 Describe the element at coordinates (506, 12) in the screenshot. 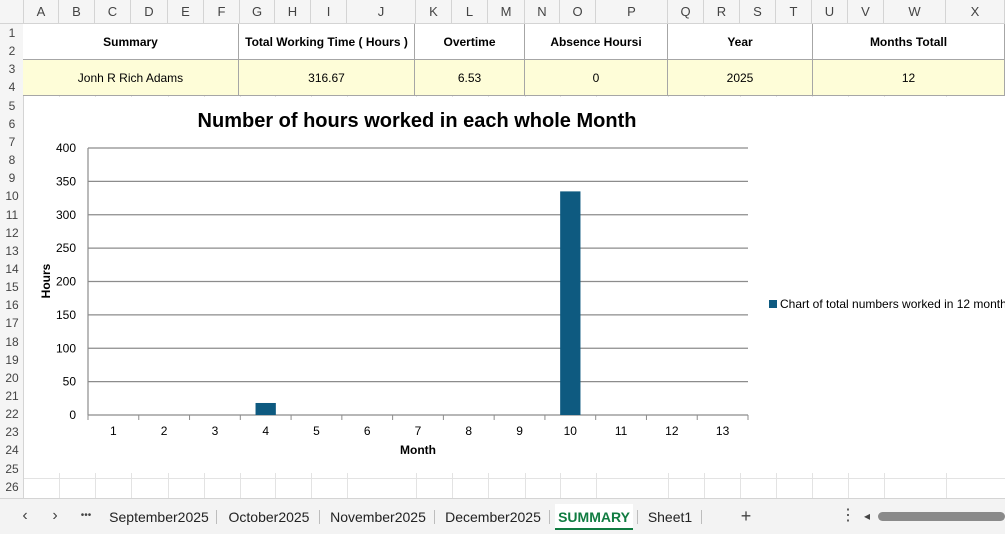

I see `column-header-m: M` at that location.